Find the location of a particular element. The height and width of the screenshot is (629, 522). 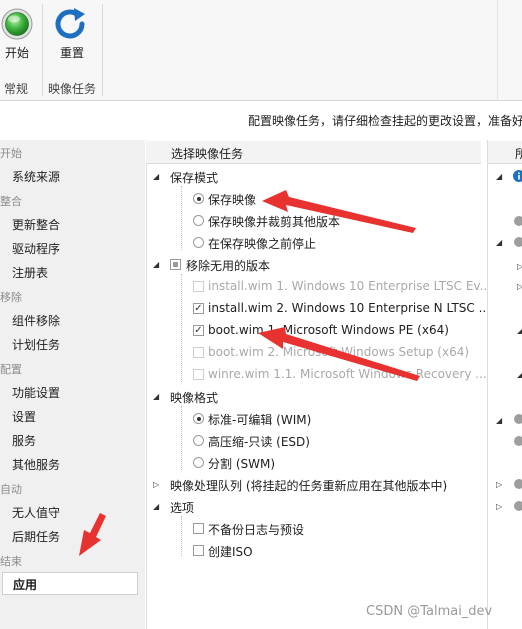

label-save-image: 保存映像 is located at coordinates (232, 199).